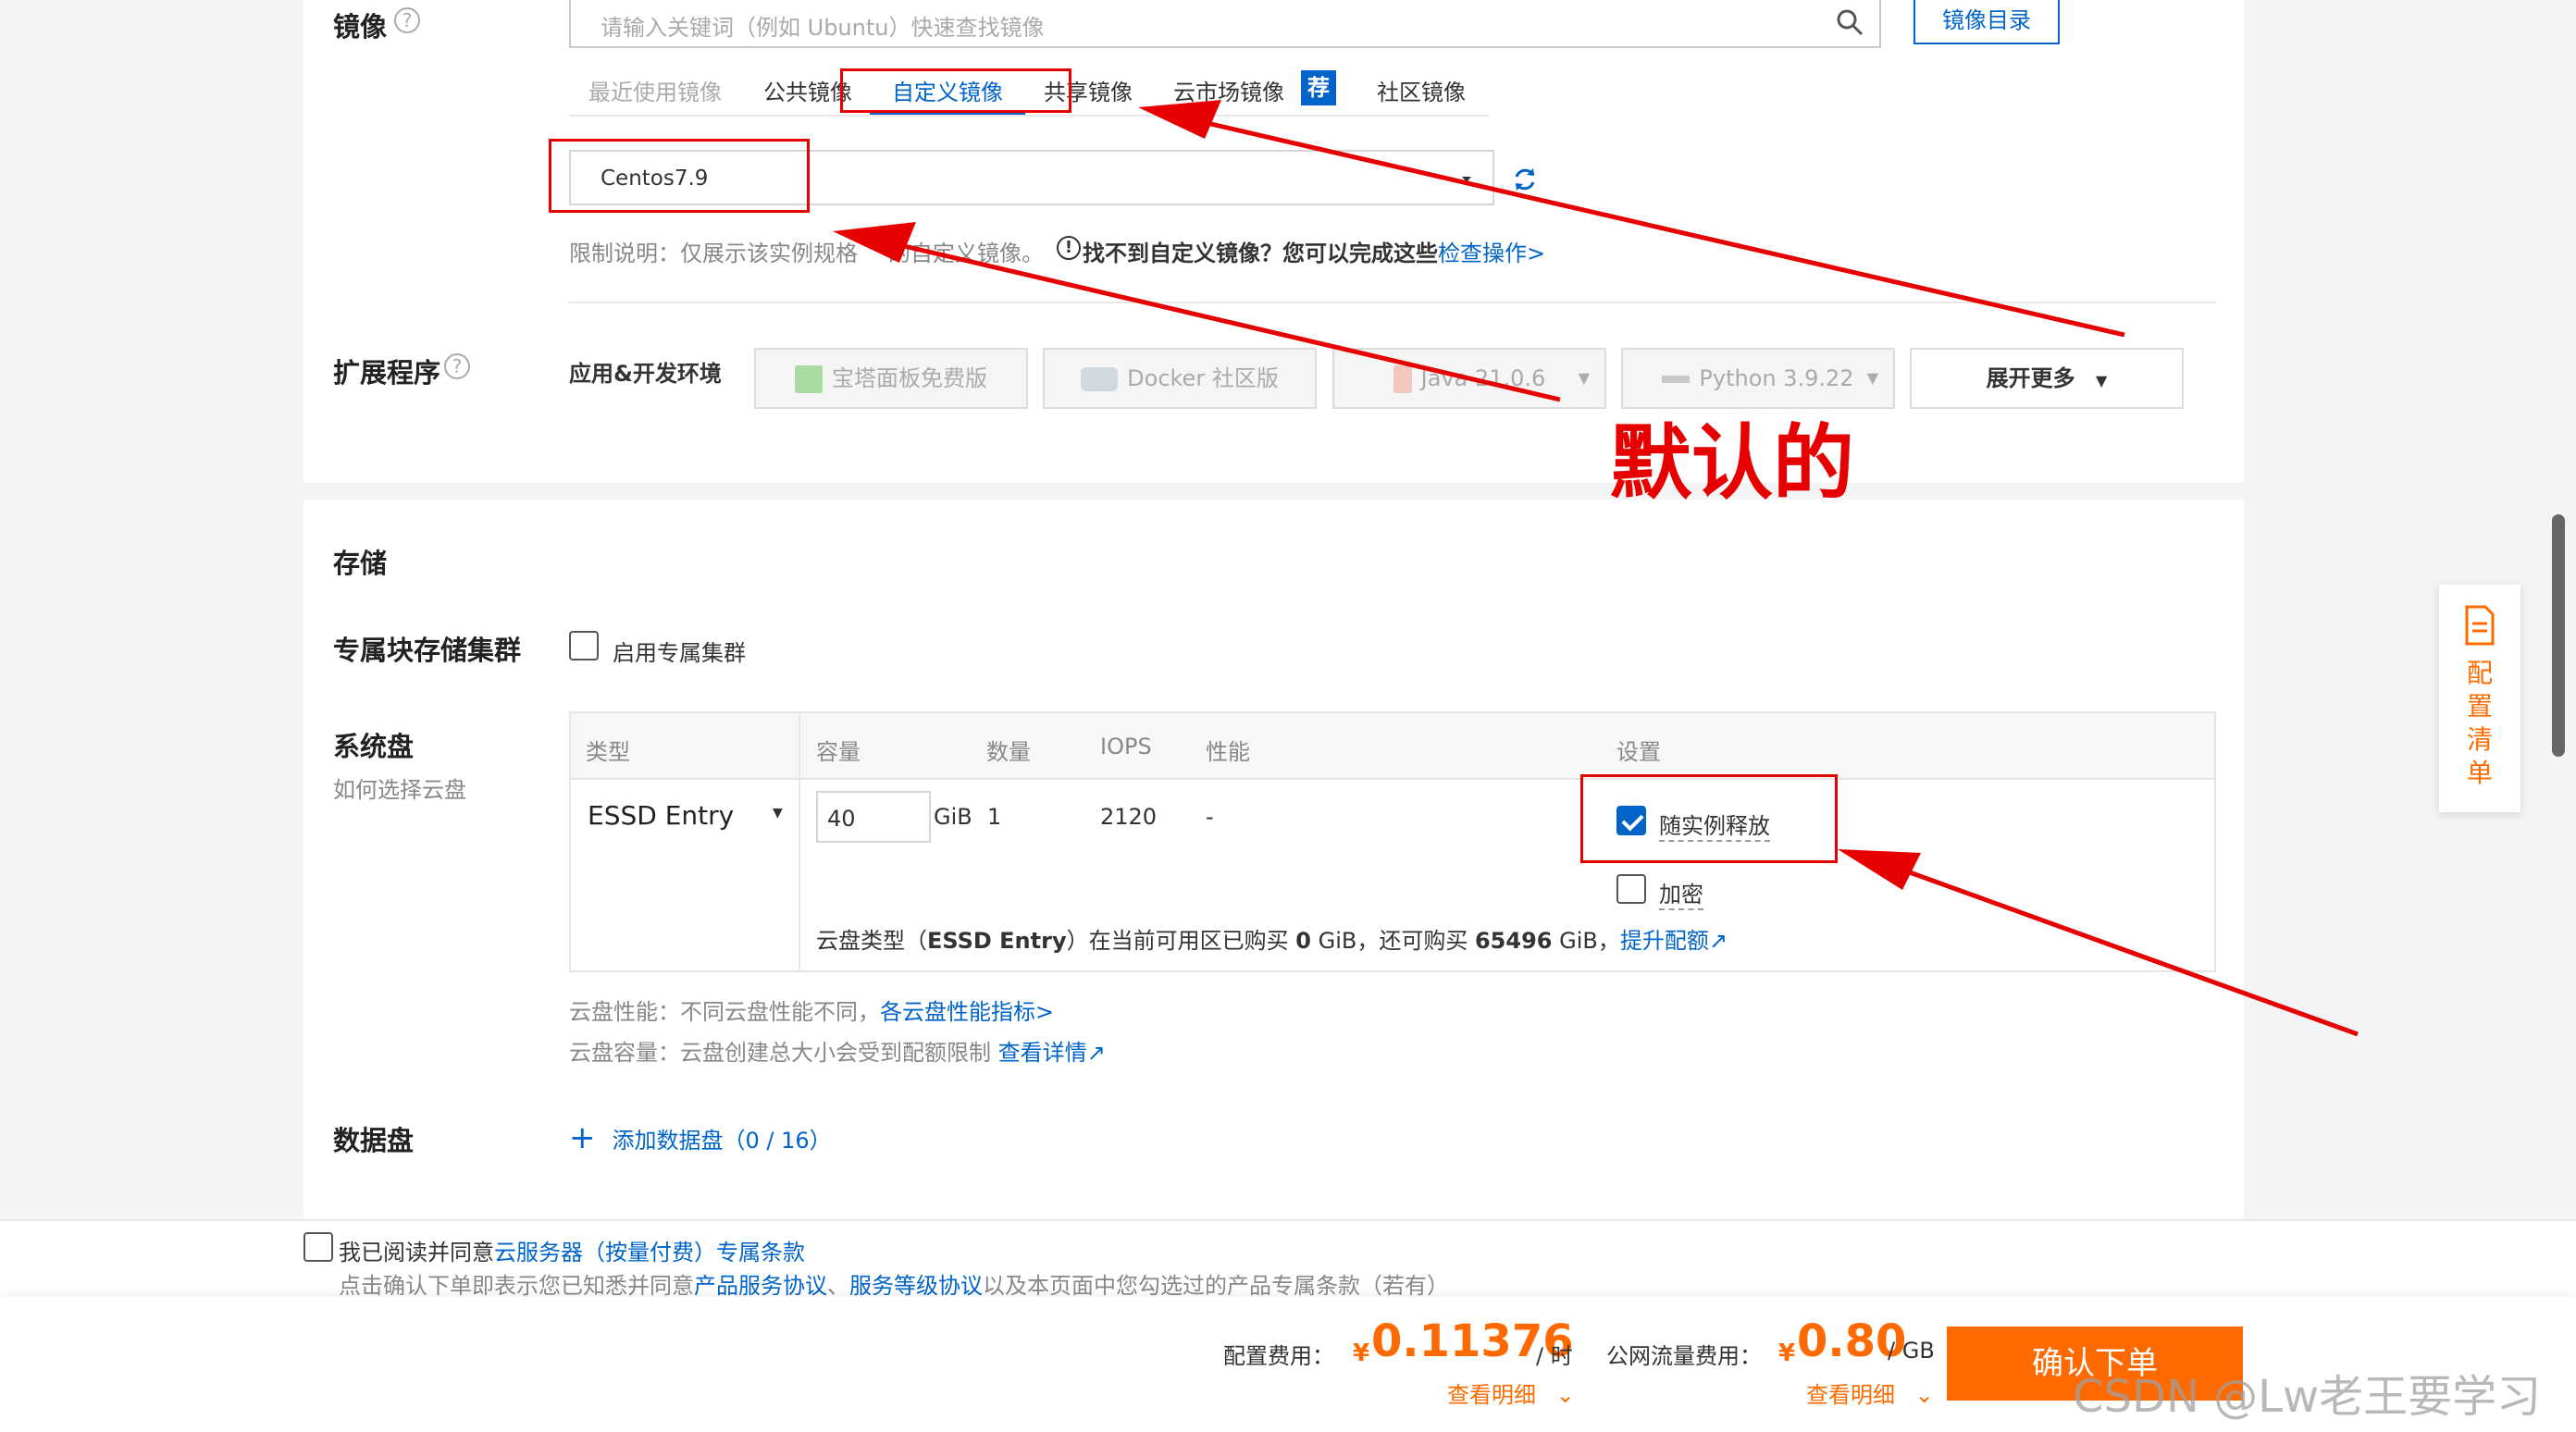 The height and width of the screenshot is (1432, 2576). What do you see at coordinates (1555, 1356) in the screenshot?
I see `config-fee-unit: / 时` at bounding box center [1555, 1356].